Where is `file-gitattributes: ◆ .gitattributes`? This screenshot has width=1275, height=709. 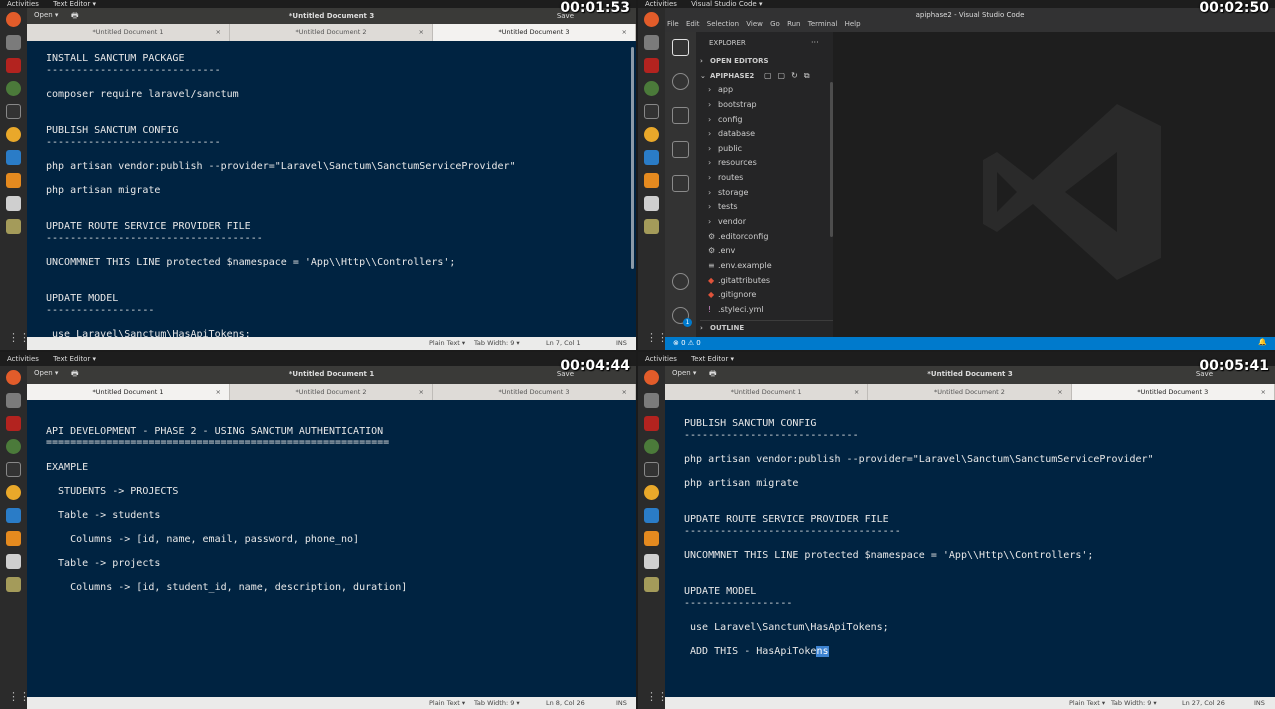
file-gitattributes: ◆ .gitattributes is located at coordinates (770, 281).